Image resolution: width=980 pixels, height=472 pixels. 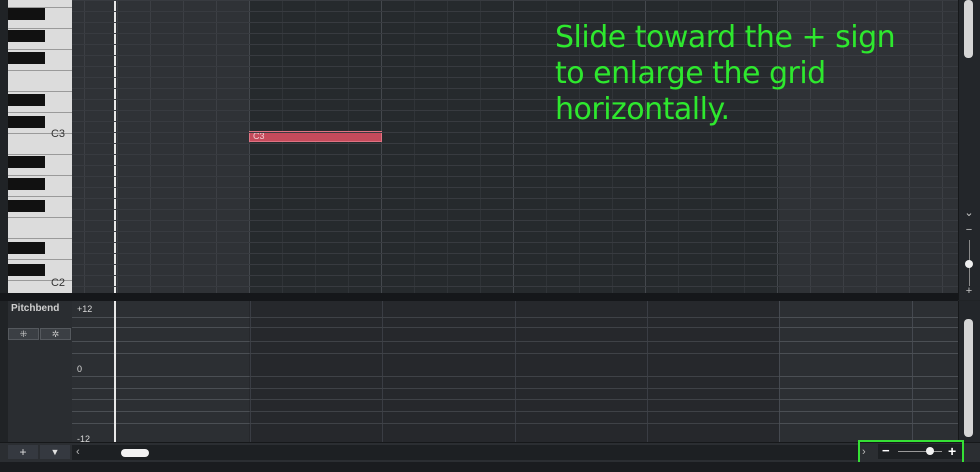 I want to click on controller-options-icon: ⁜, so click(x=23, y=334).